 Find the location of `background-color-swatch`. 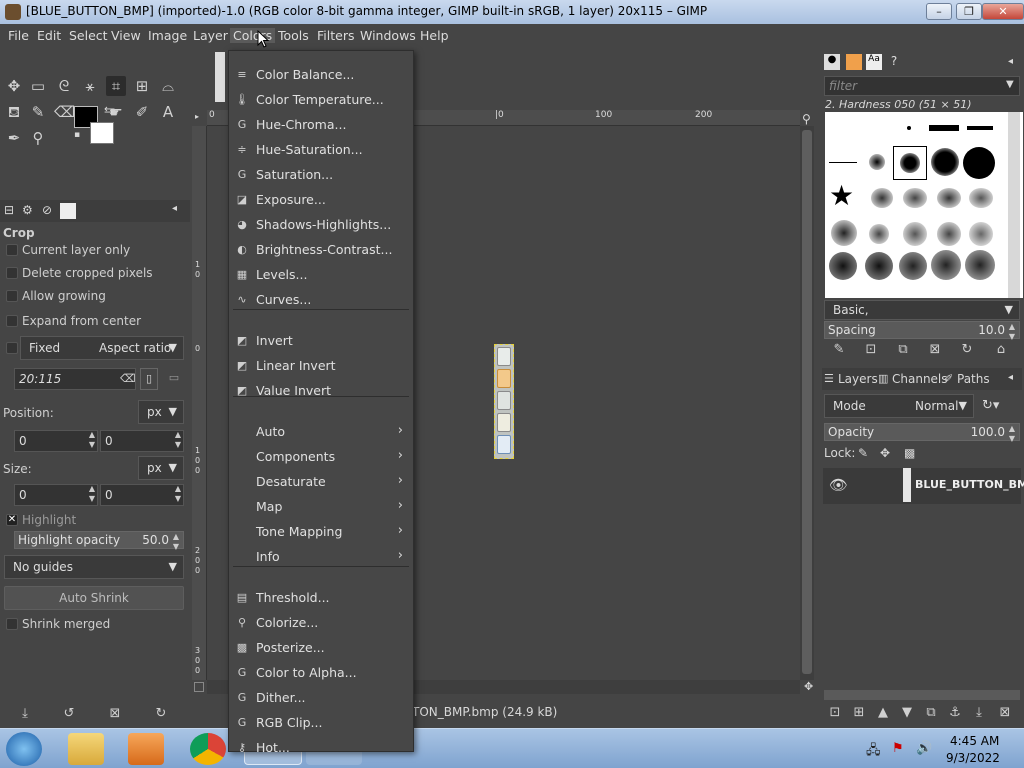

background-color-swatch is located at coordinates (102, 133).